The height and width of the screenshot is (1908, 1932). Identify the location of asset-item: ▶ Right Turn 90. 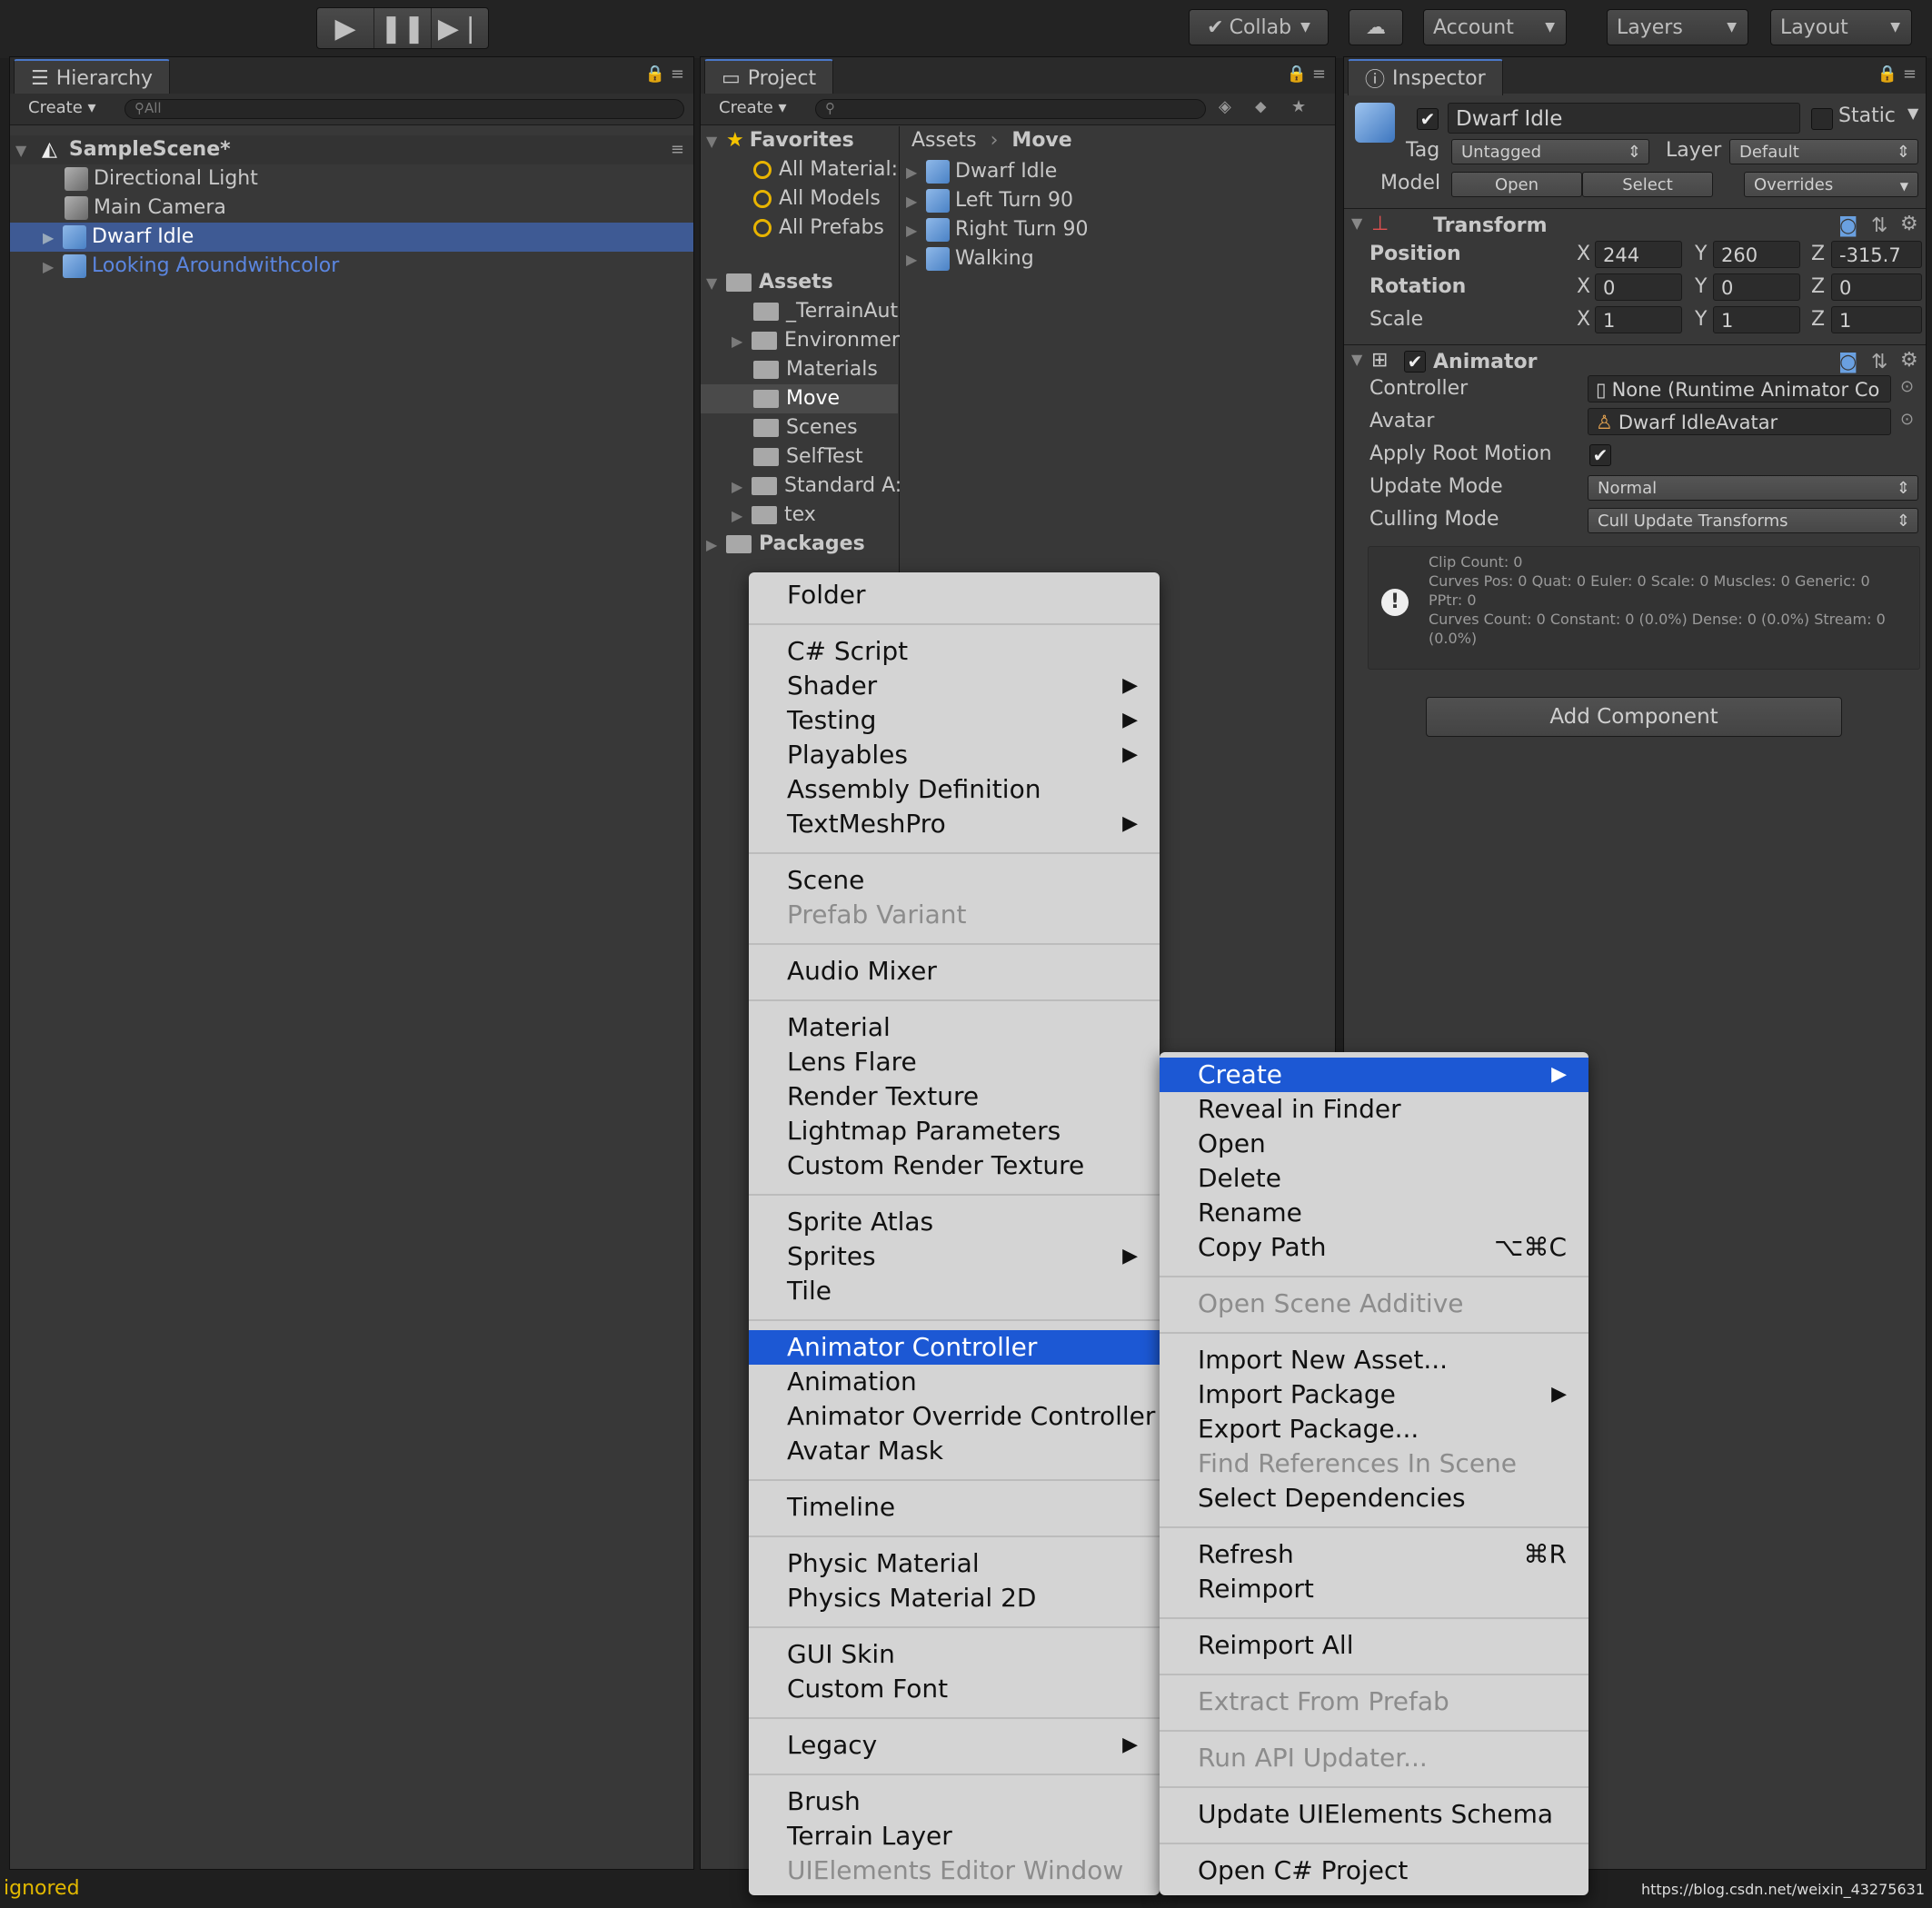
(998, 229).